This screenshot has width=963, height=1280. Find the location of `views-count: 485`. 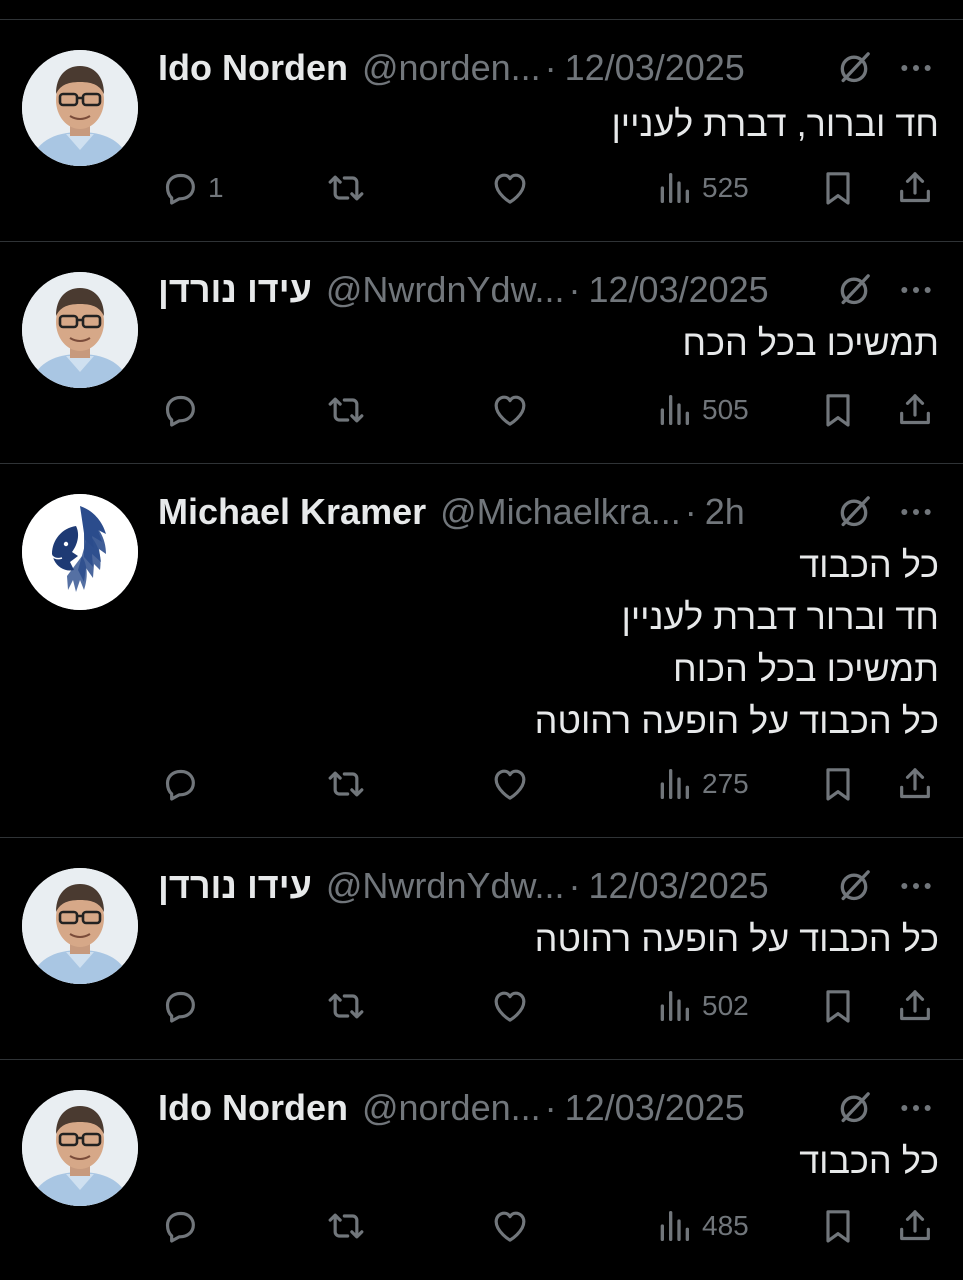

views-count: 485 is located at coordinates (725, 1225).